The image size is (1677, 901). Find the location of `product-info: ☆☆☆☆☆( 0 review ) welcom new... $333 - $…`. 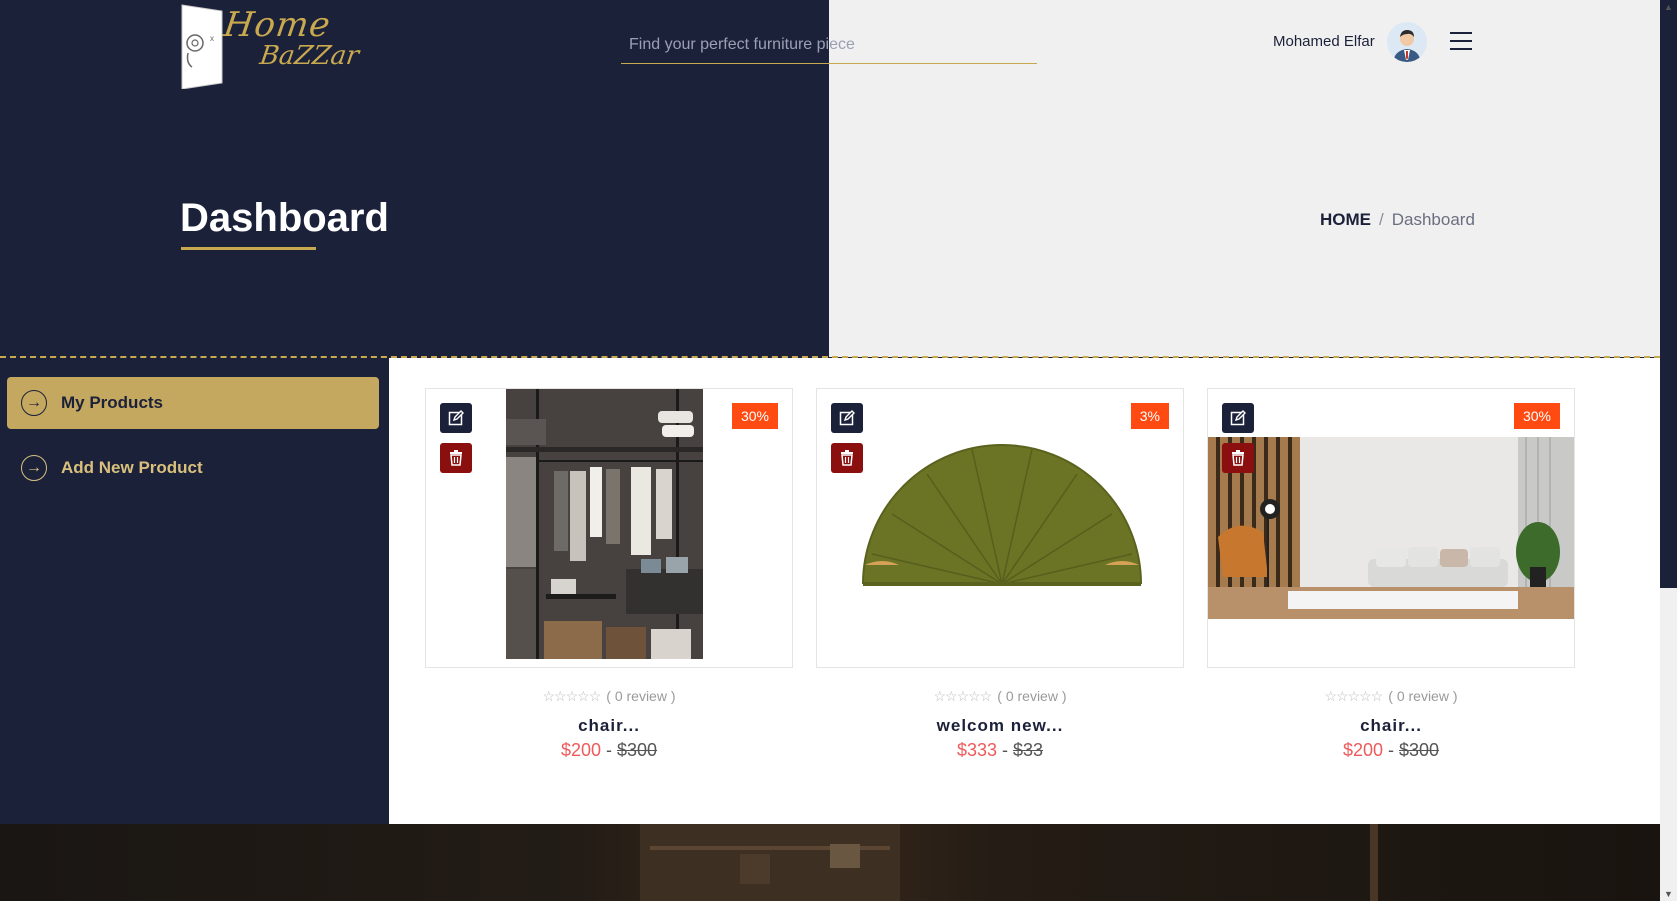

product-info: ☆☆☆☆☆( 0 review ) welcom new... $333 - $… is located at coordinates (1000, 724).